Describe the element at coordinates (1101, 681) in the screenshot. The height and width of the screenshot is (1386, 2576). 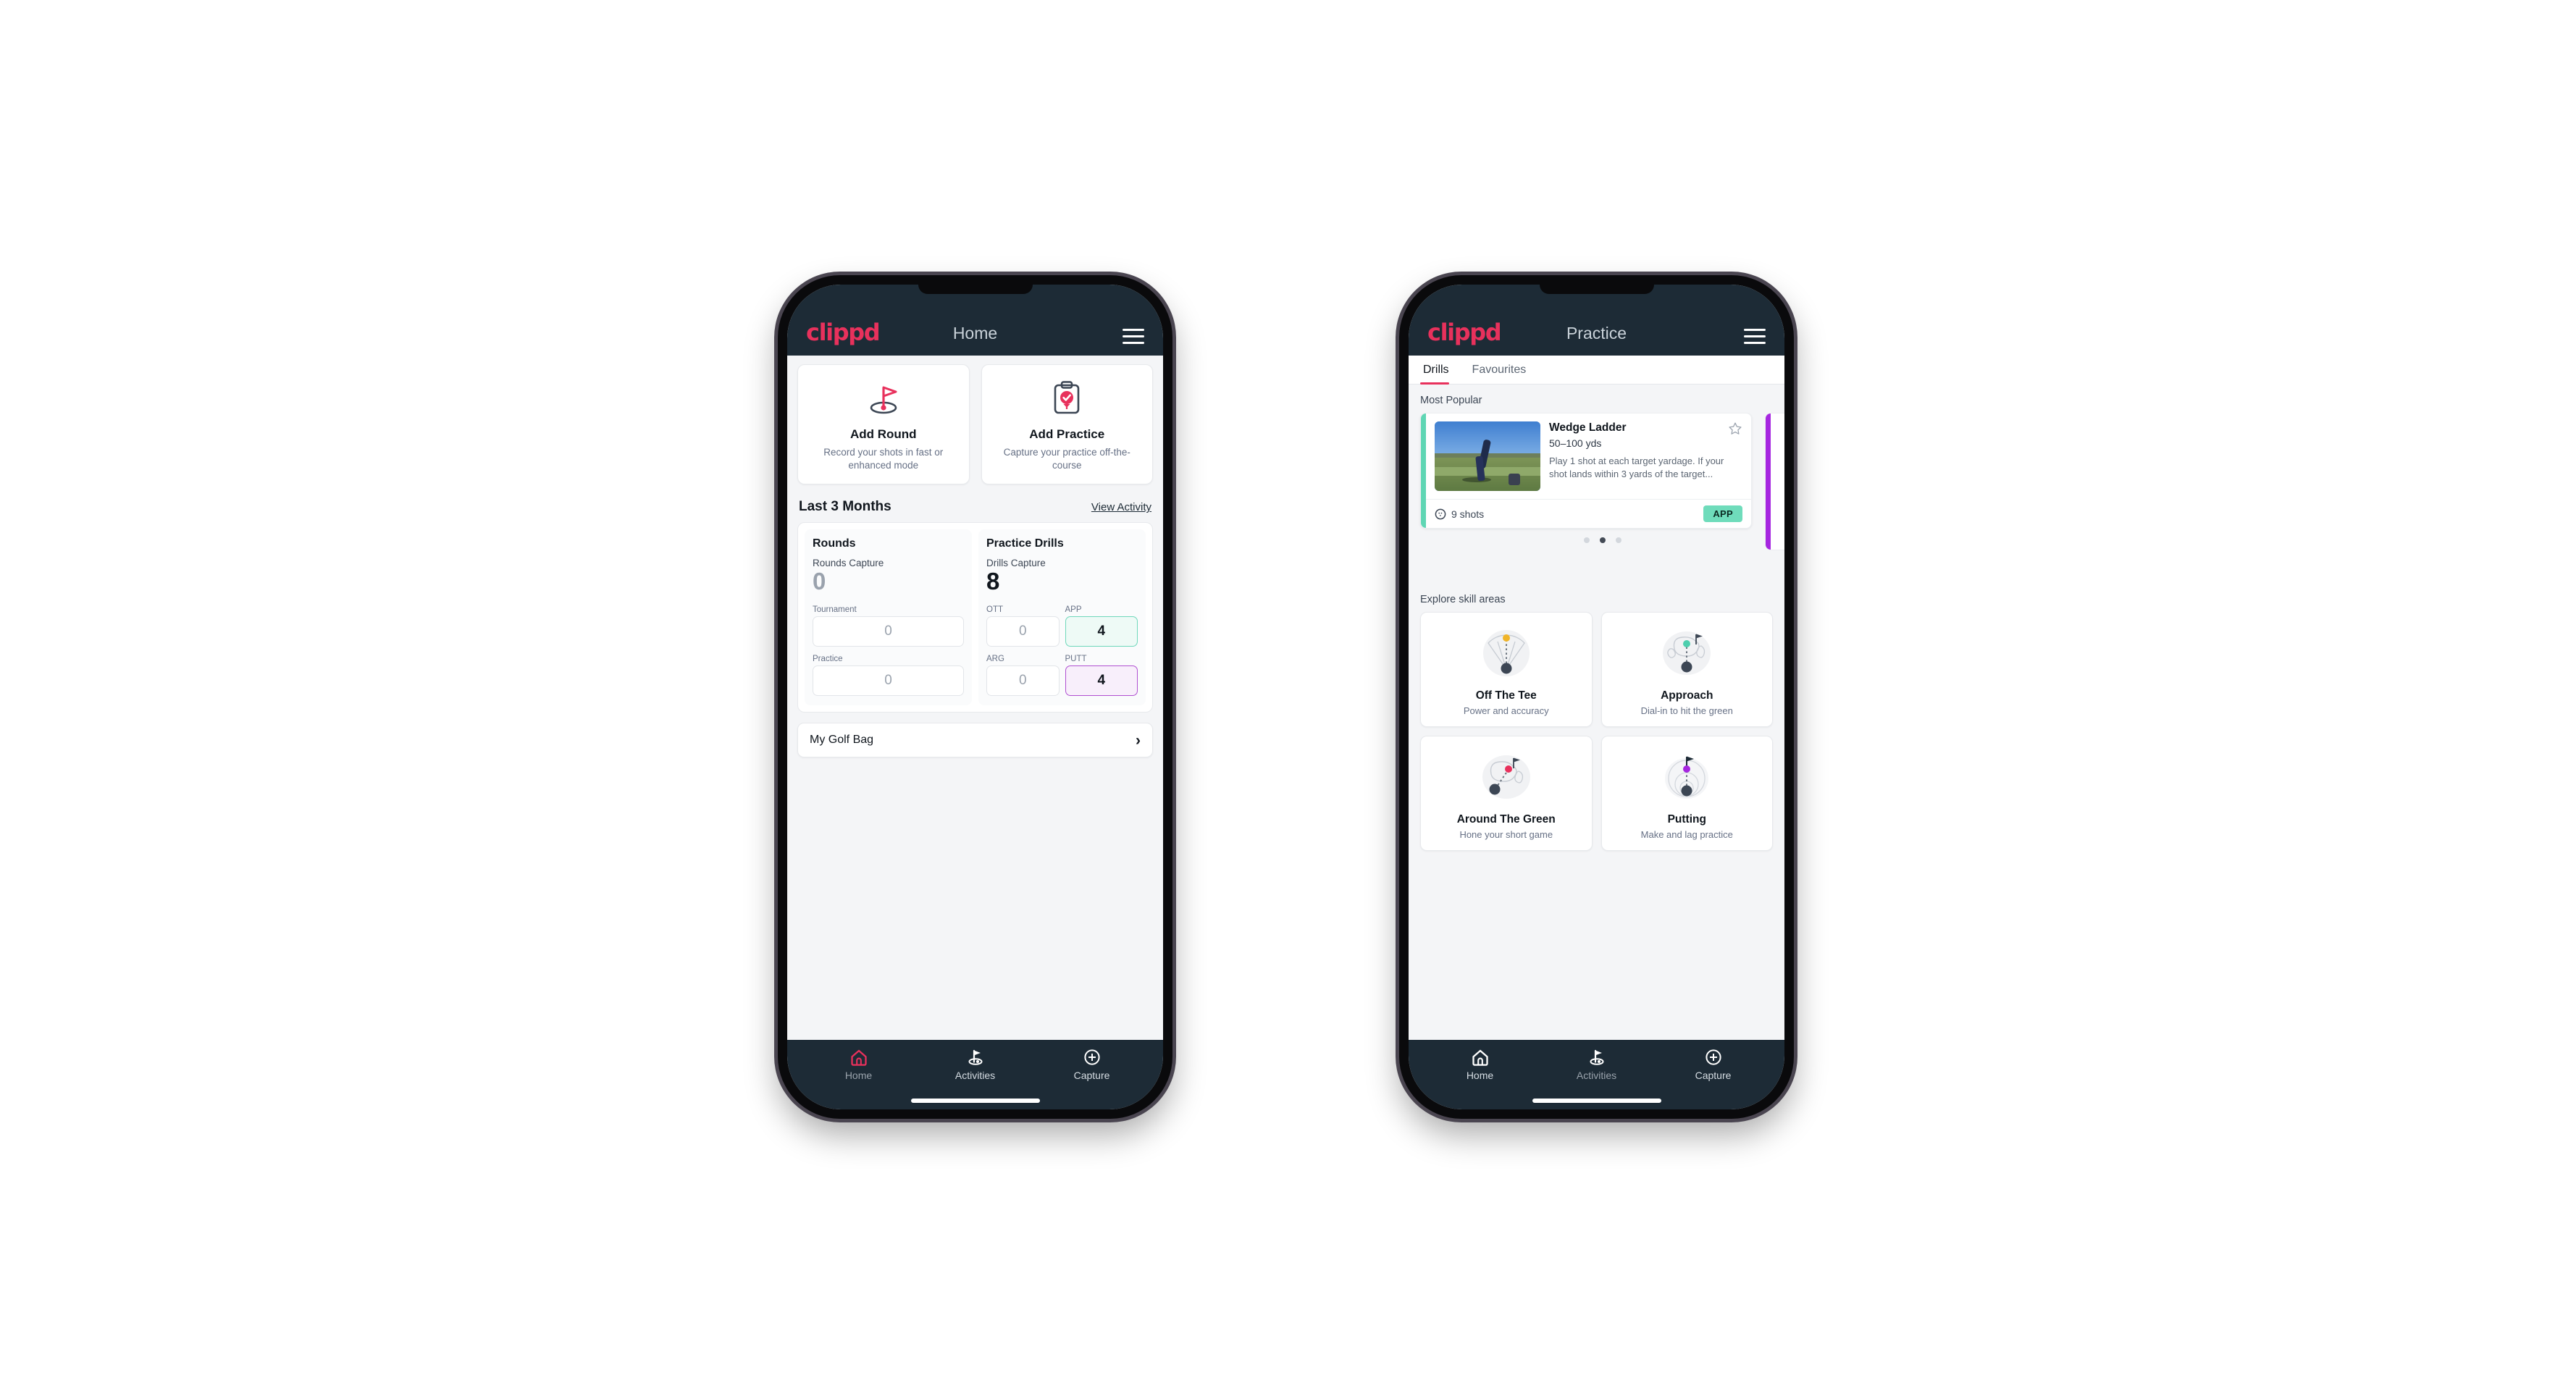
I see `putt-value: 4` at that location.